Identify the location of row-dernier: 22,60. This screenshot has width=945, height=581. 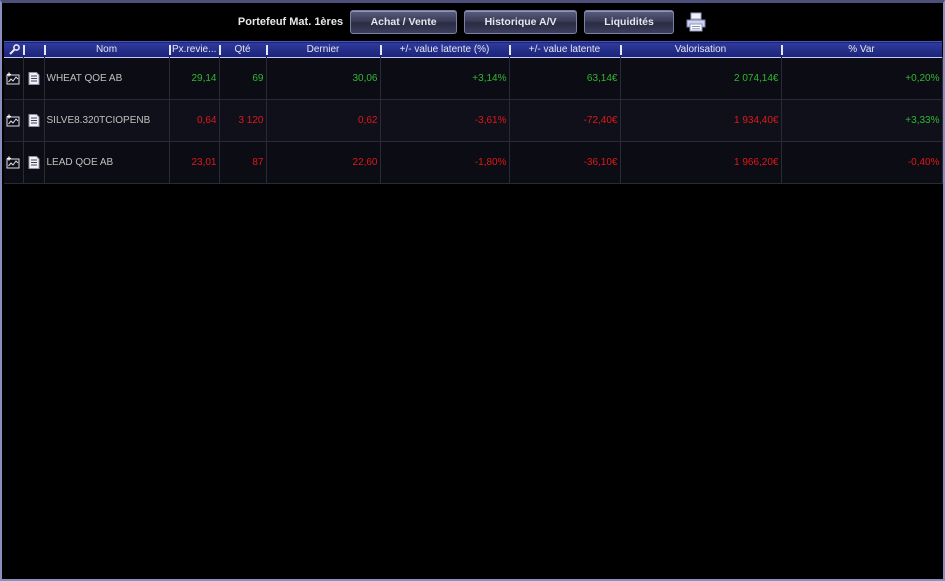
(323, 162).